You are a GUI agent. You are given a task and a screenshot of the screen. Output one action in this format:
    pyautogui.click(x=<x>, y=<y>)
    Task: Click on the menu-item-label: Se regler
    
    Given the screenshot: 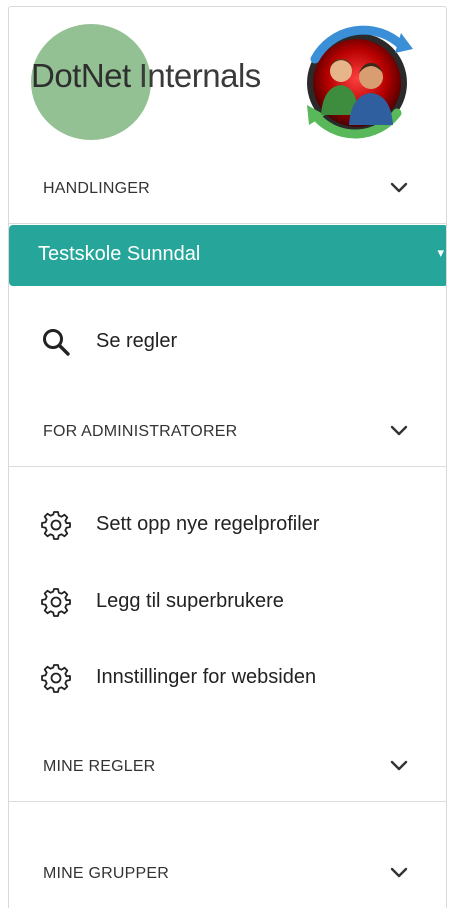 What is the action you would take?
    pyautogui.click(x=137, y=341)
    